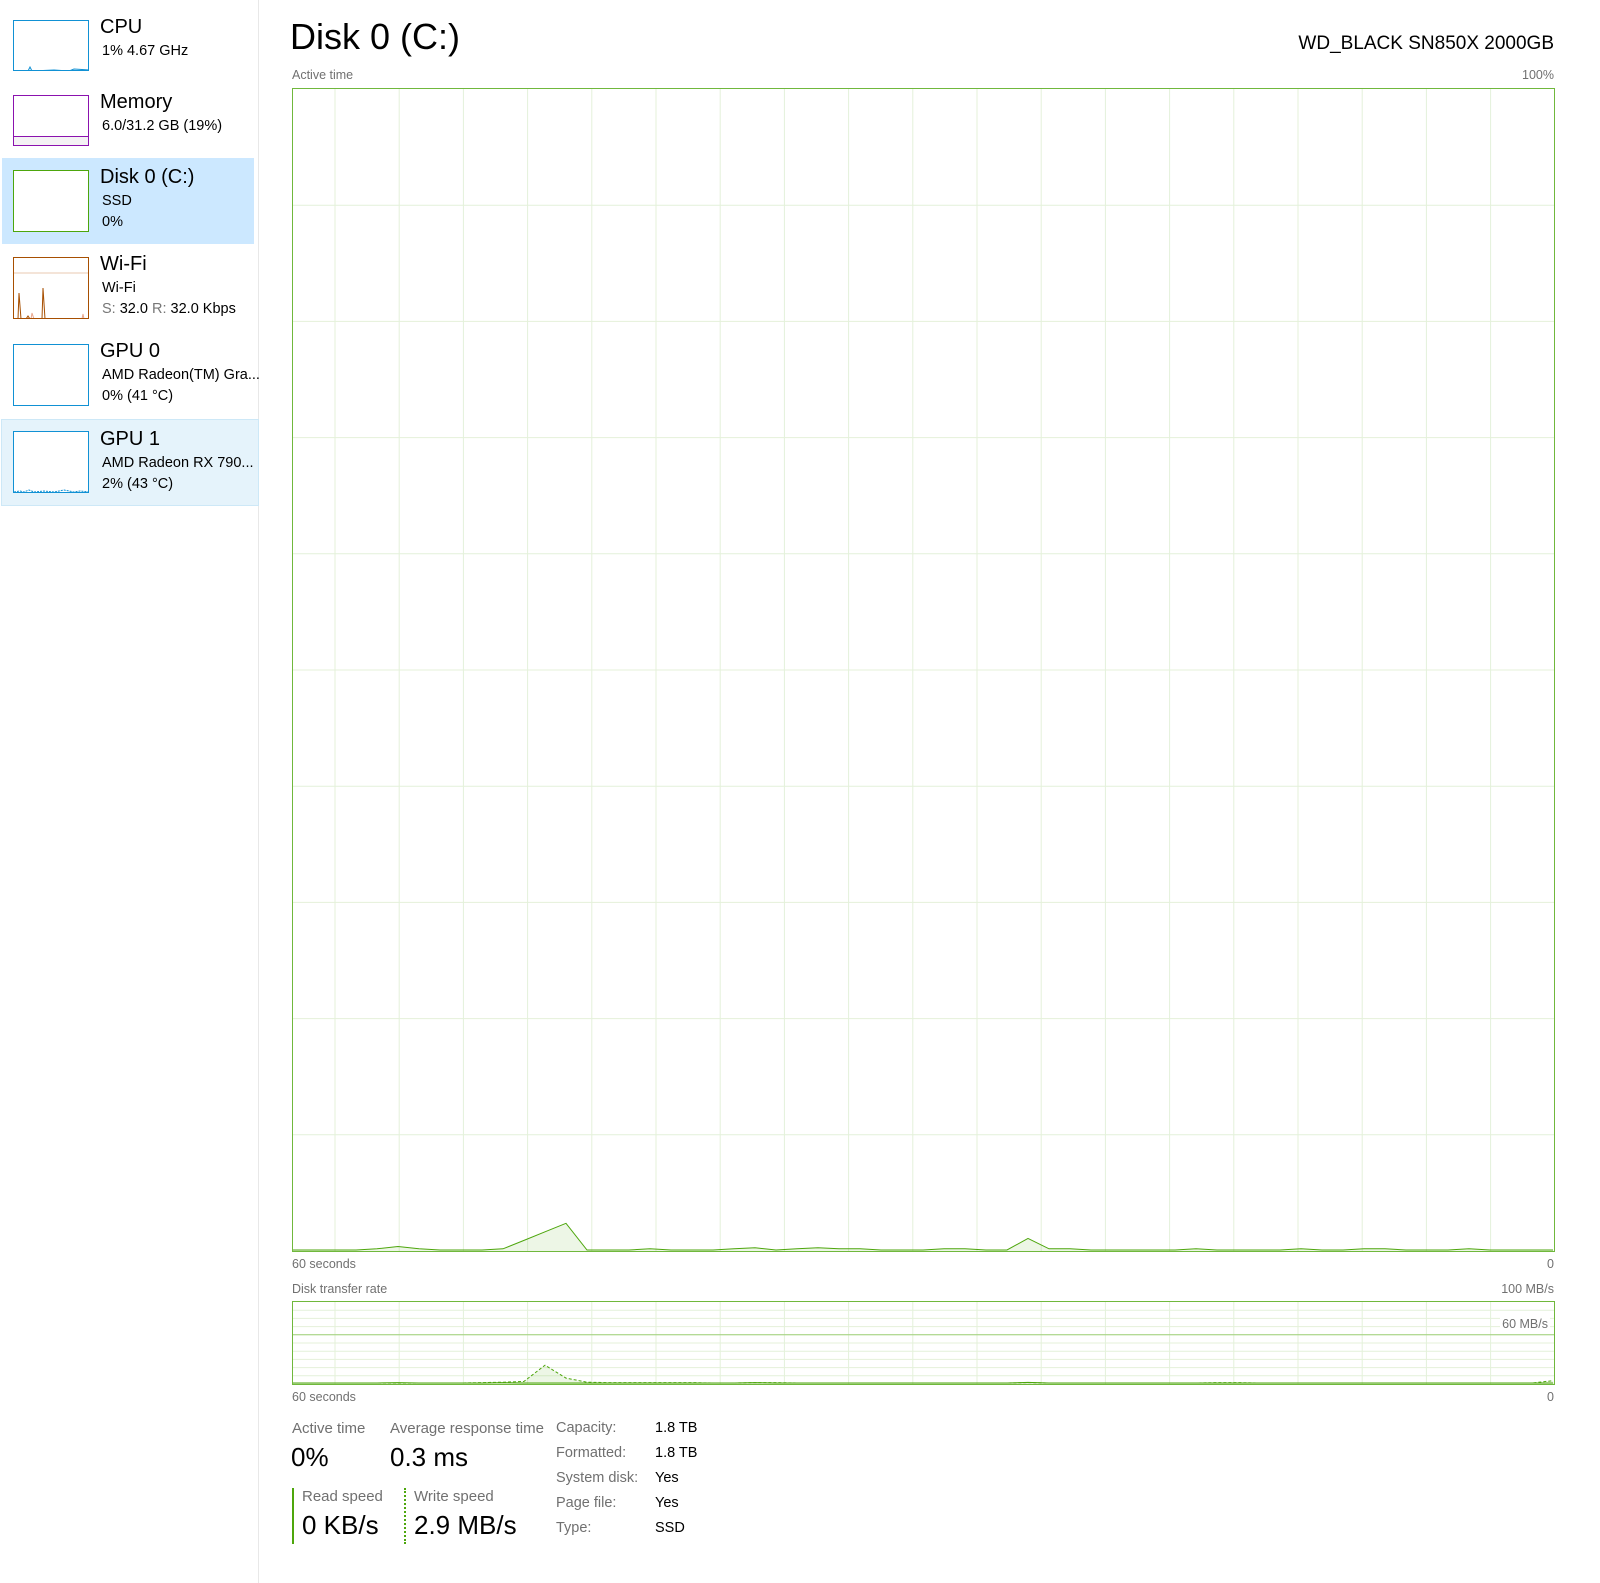  What do you see at coordinates (923, 1343) in the screenshot?
I see `transfer-rate-chart` at bounding box center [923, 1343].